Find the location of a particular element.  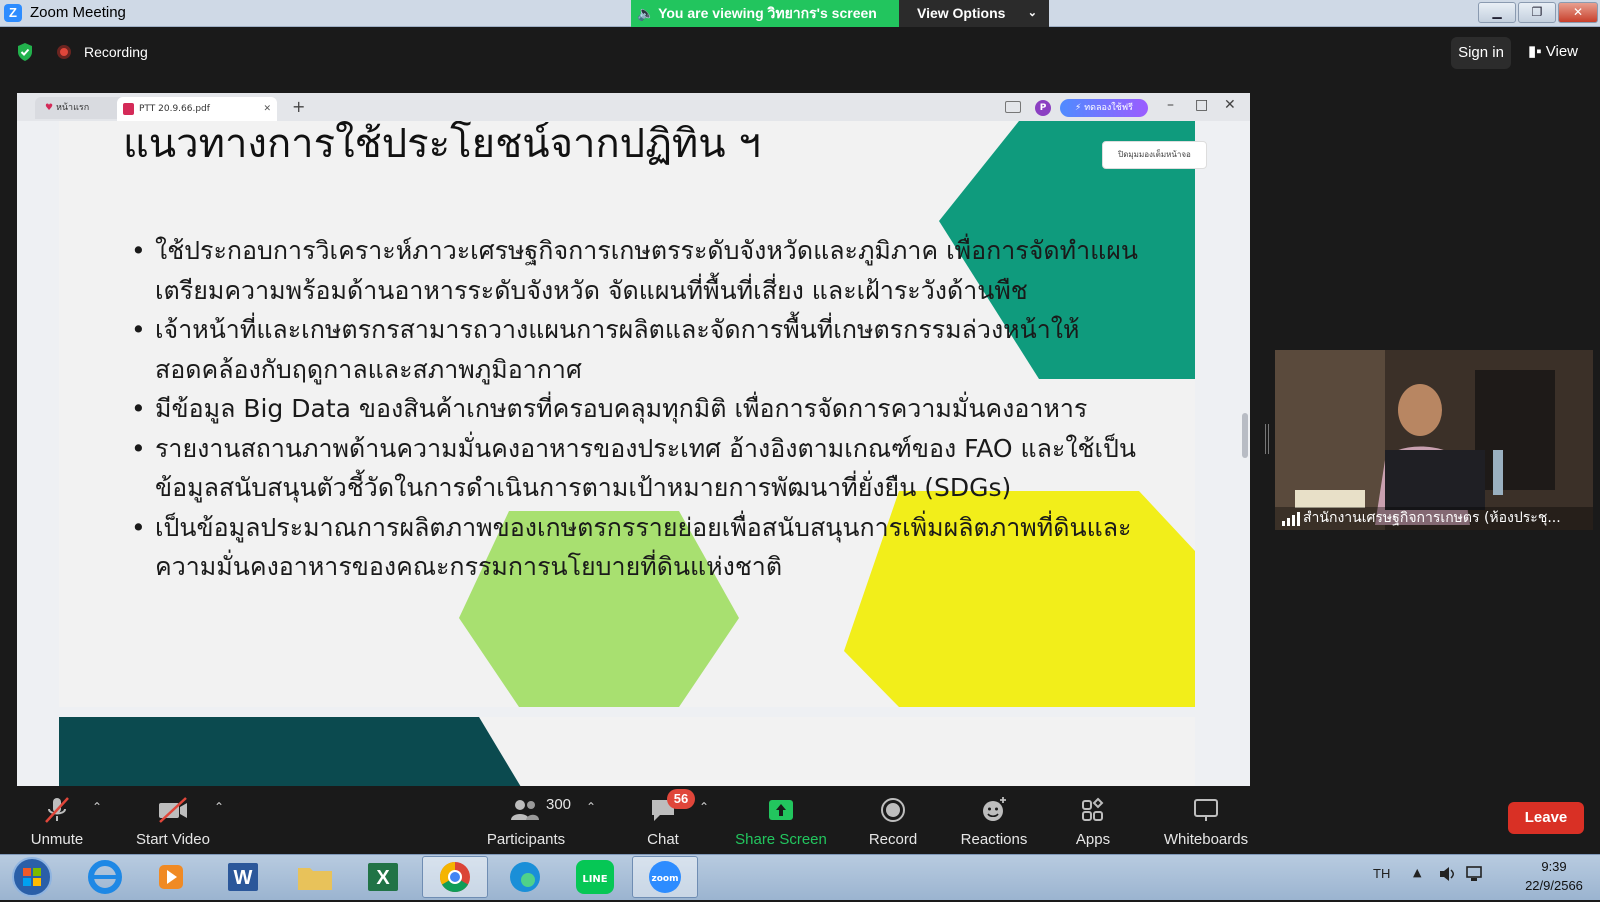

excel-icon: X is located at coordinates (383, 877).